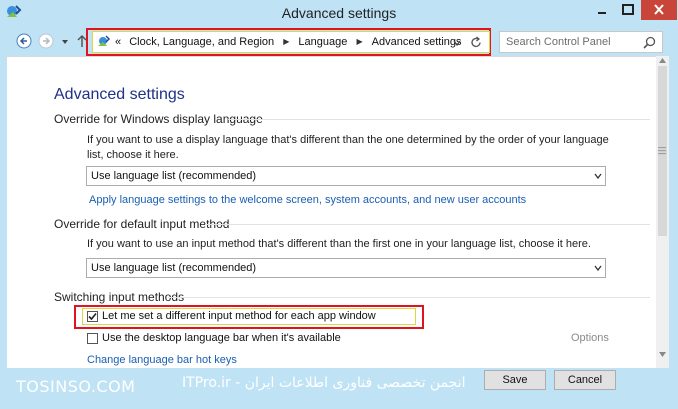  Describe the element at coordinates (142, 224) in the screenshot. I see `section-title-input-method: Override for default input method` at that location.